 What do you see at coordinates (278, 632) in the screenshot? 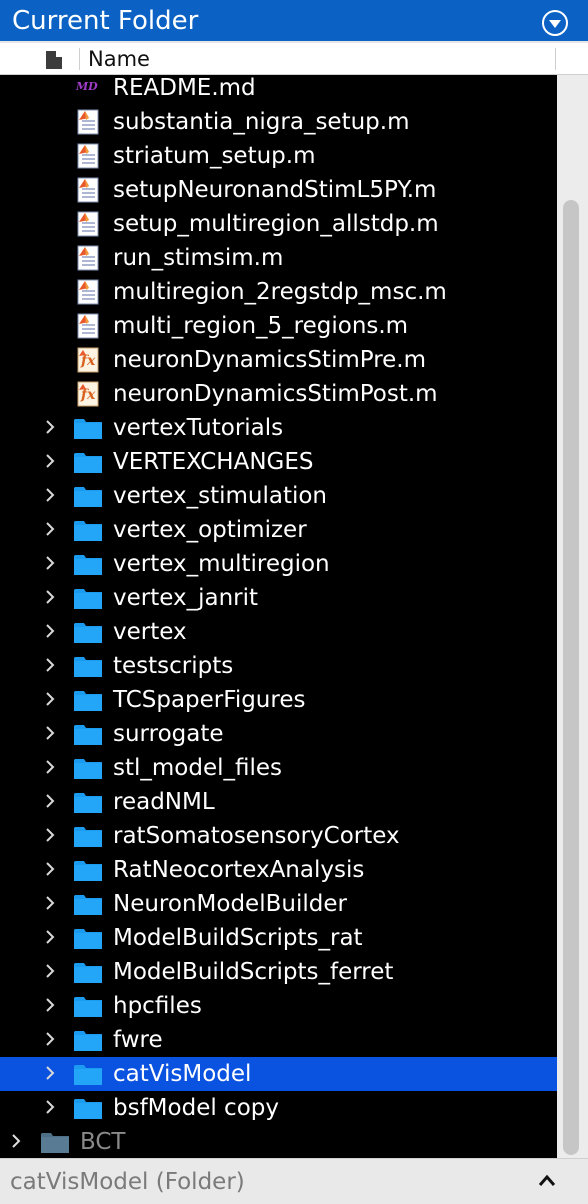
I see `folder-row: vertex` at bounding box center [278, 632].